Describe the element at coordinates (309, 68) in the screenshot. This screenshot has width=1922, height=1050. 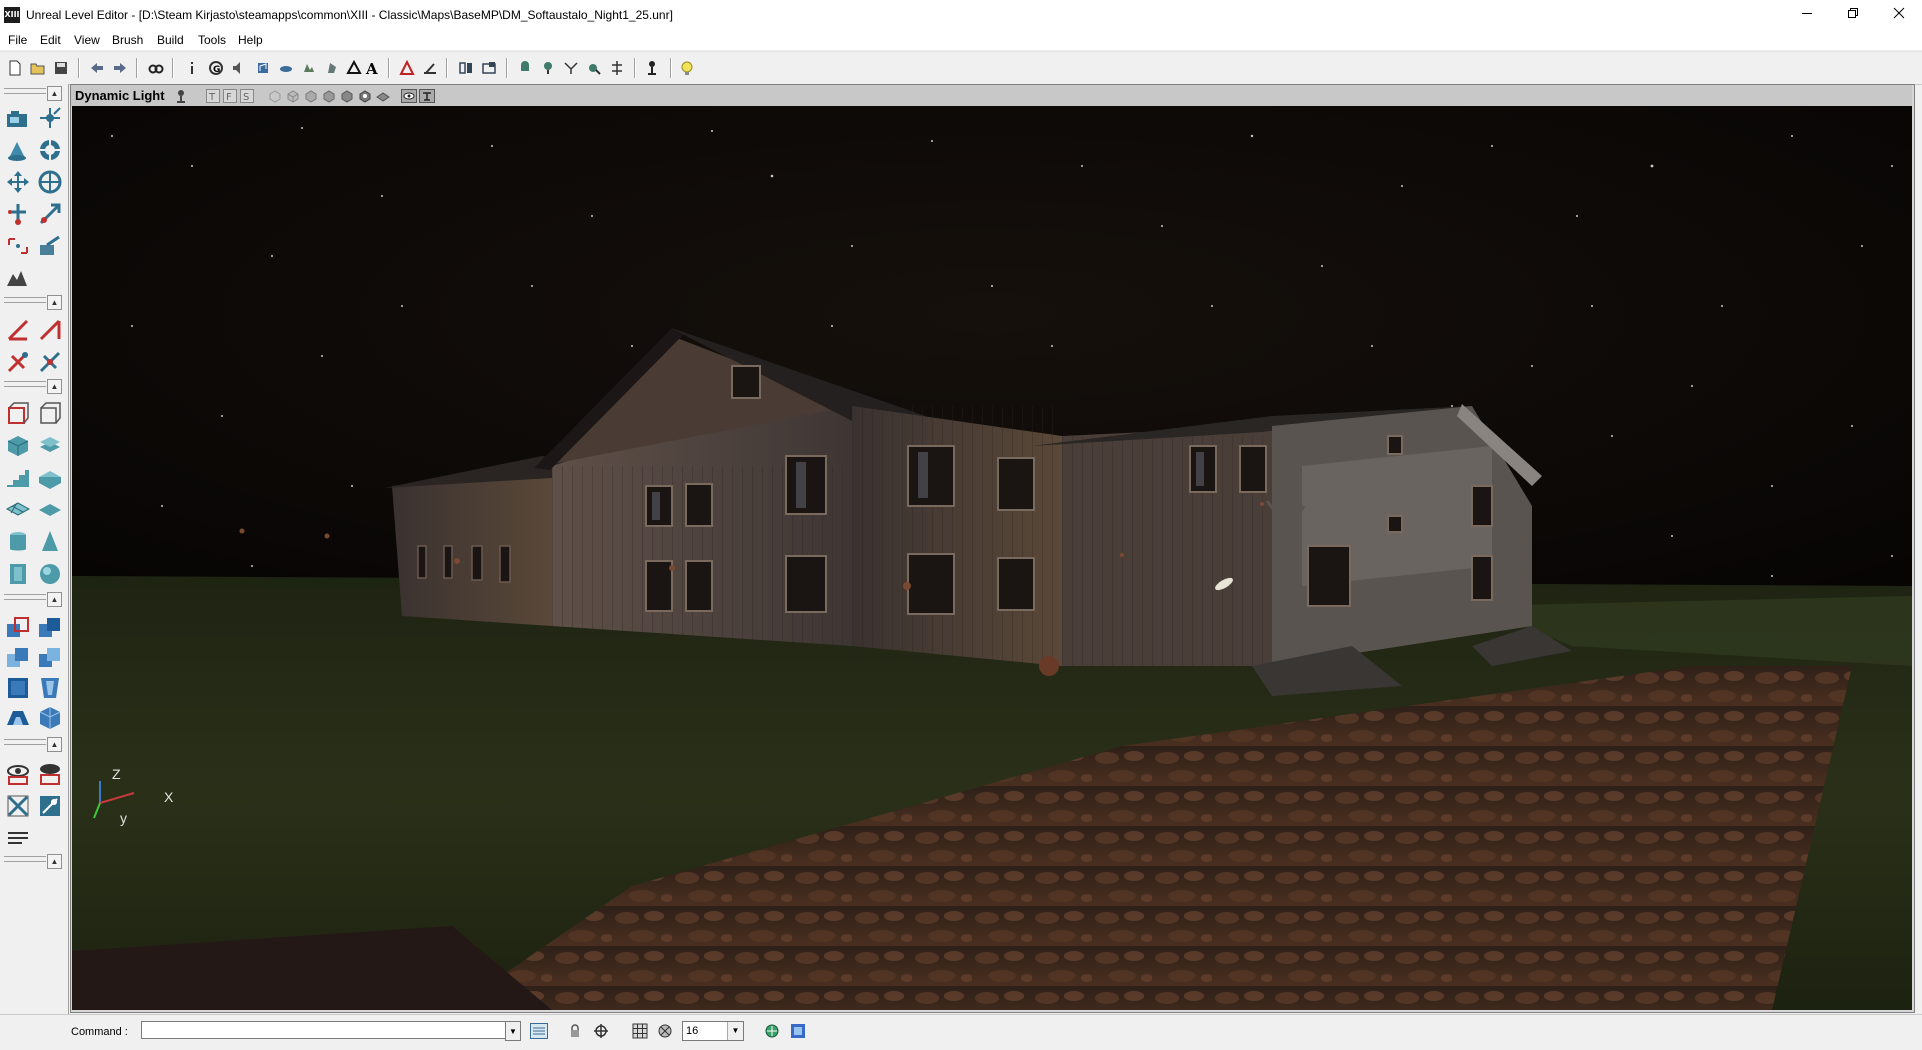
I see `mesh-browser-icon` at that location.